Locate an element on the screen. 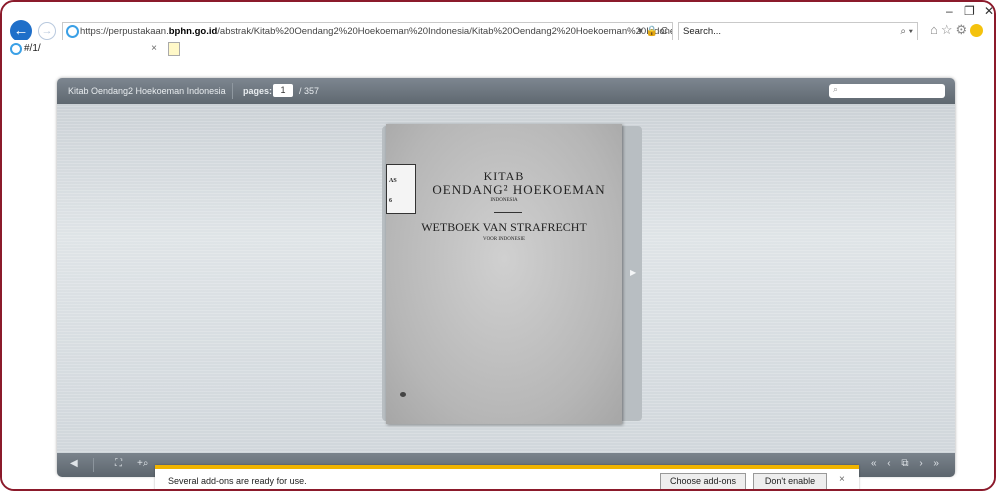  page-smudge is located at coordinates (403, 394).